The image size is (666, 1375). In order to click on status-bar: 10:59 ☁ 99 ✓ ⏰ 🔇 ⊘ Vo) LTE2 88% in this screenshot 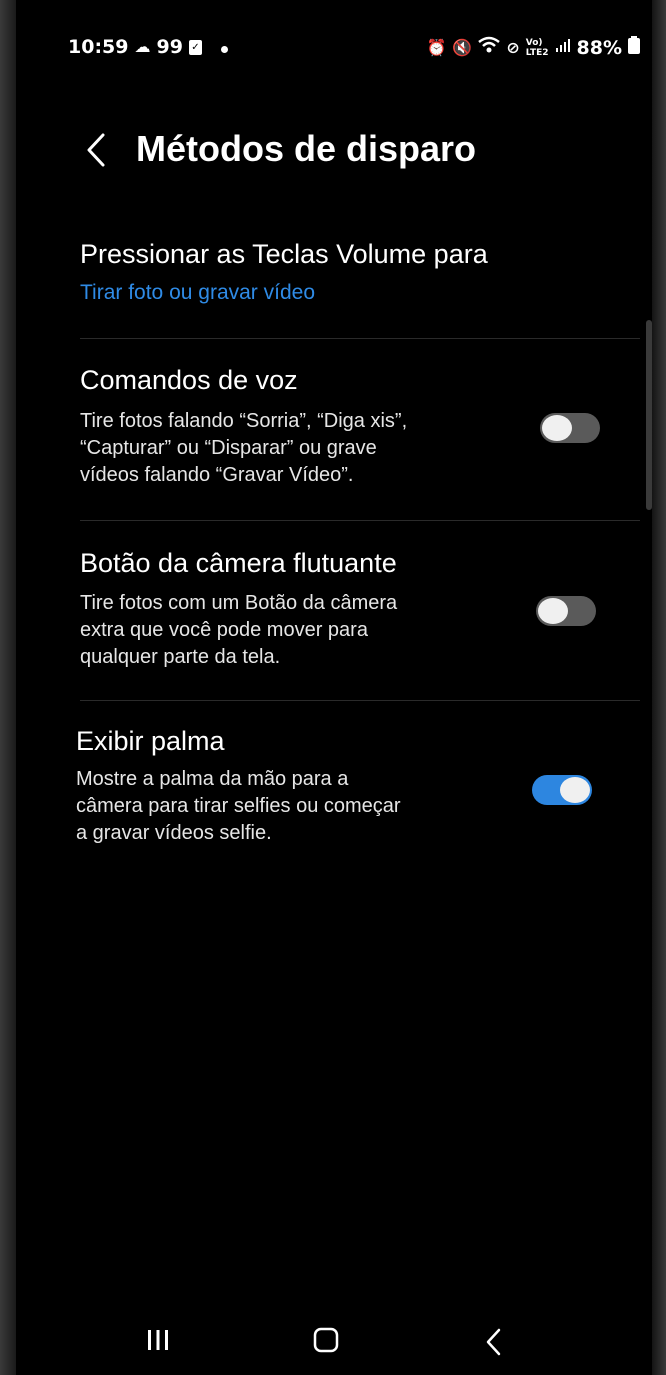, I will do `click(334, 50)`.